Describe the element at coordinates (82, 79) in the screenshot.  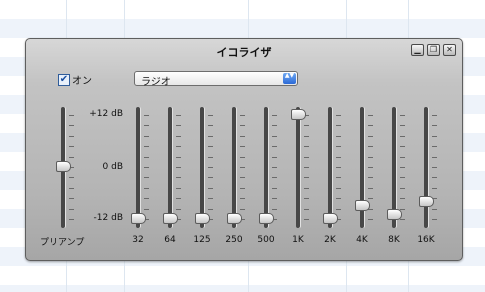
I see `enable-label: オン` at that location.